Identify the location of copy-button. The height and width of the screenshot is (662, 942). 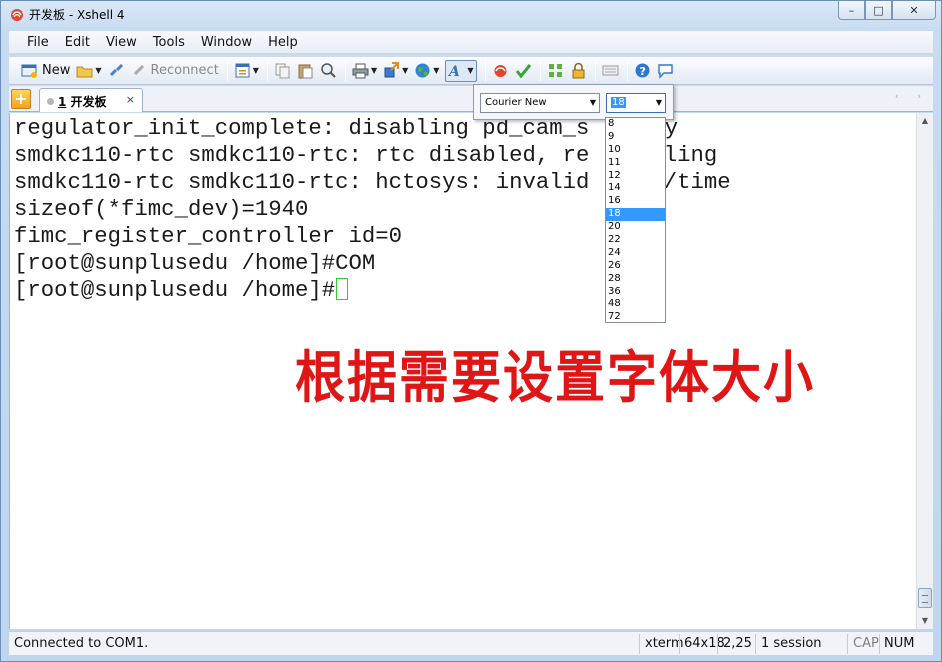
(282, 71).